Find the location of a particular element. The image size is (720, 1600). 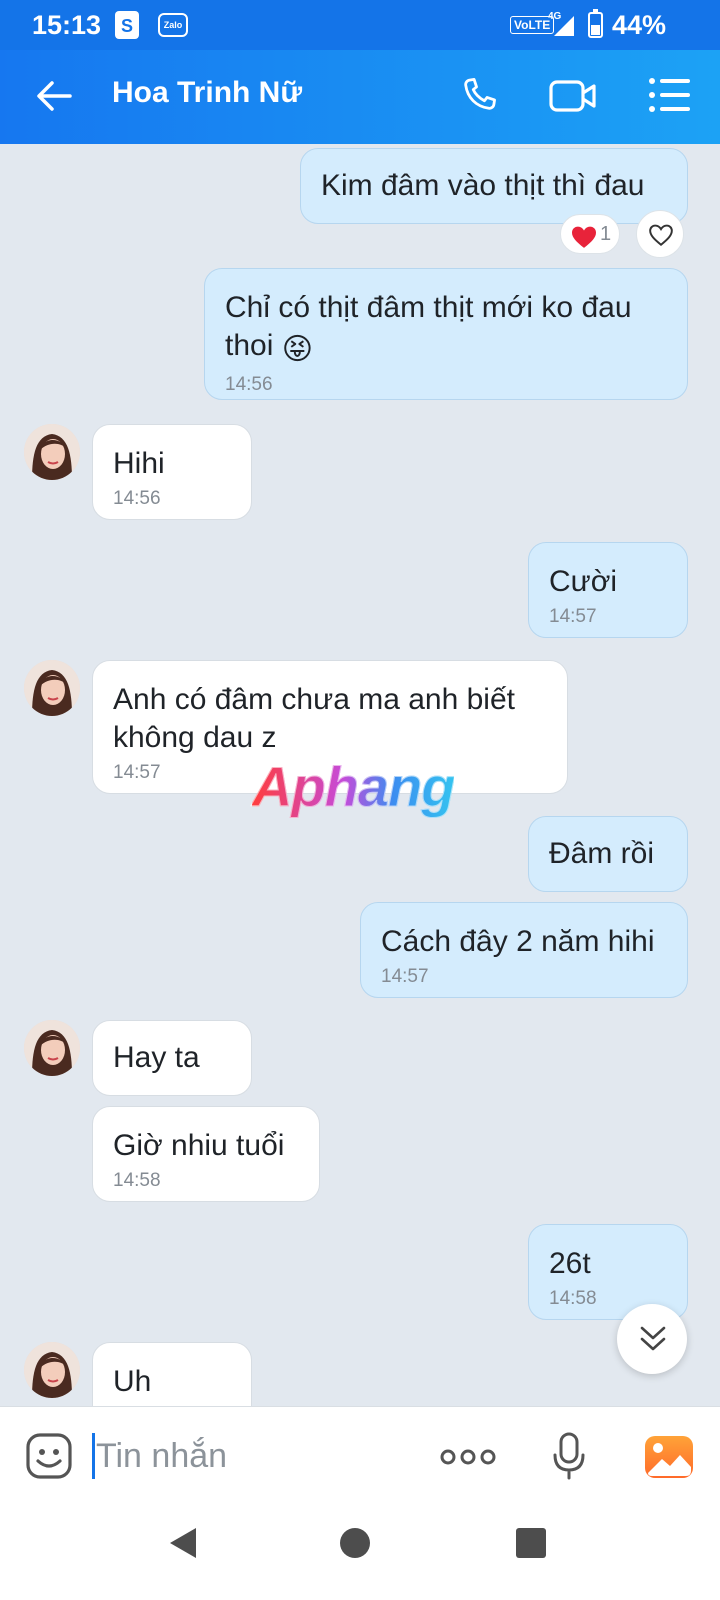

image-gallery-icon is located at coordinates (669, 1459).